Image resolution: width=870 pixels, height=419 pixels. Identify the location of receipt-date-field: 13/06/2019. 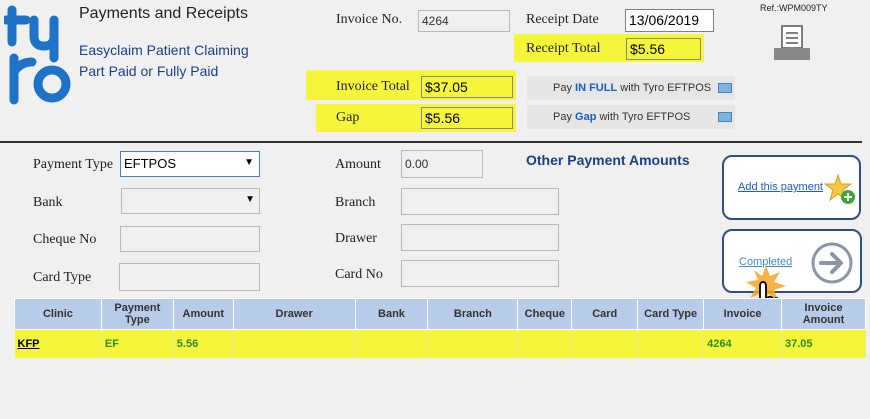
(669, 20).